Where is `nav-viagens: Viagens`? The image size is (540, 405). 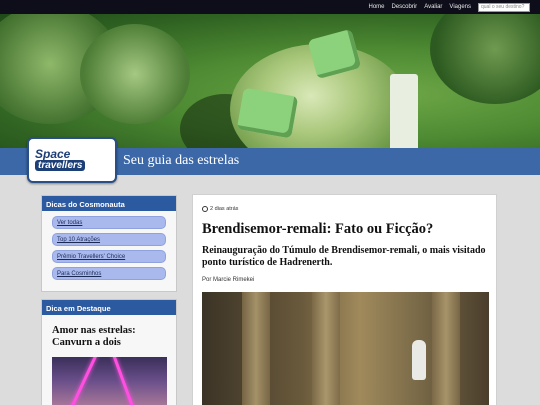 nav-viagens: Viagens is located at coordinates (460, 7).